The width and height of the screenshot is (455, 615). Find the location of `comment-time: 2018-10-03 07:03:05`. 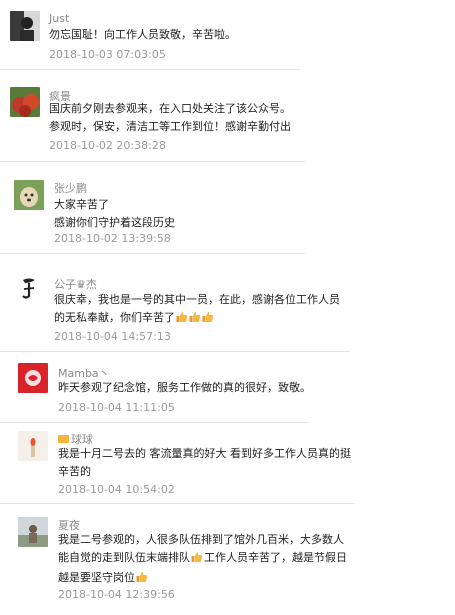

comment-time: 2018-10-03 07:03:05 is located at coordinates (107, 54).